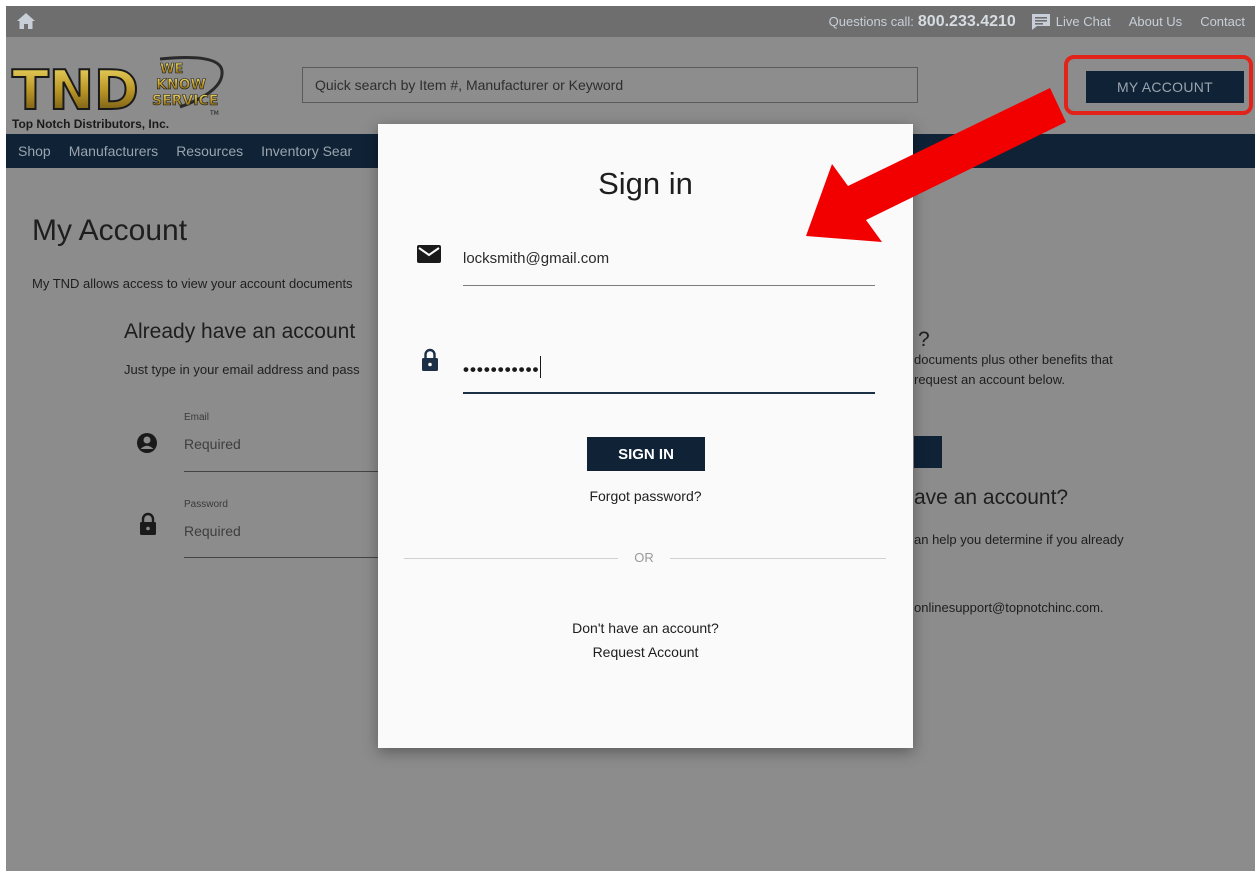 The height and width of the screenshot is (871, 1255). I want to click on password-mask: •••••••••••, so click(501, 369).